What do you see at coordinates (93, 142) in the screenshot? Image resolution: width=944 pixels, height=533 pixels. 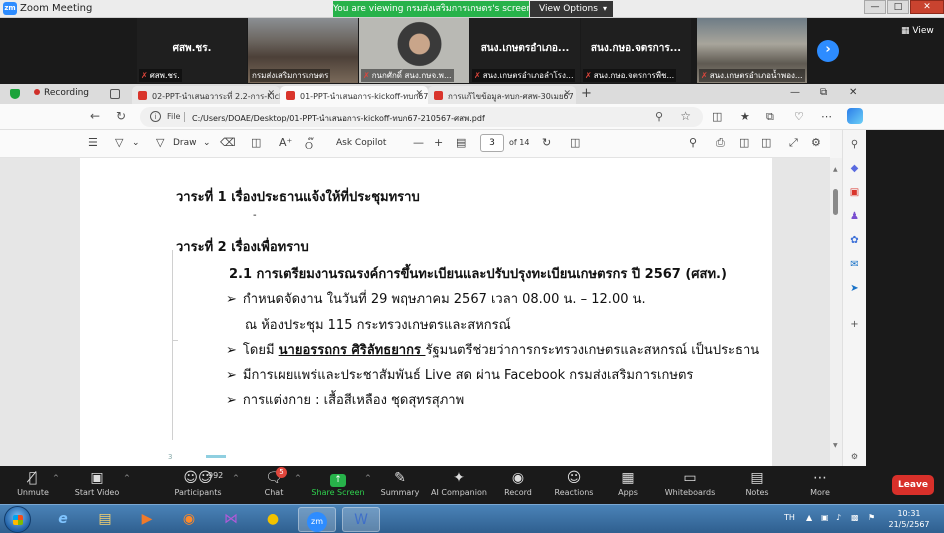 I see `contents-list-icon: ☰` at bounding box center [93, 142].